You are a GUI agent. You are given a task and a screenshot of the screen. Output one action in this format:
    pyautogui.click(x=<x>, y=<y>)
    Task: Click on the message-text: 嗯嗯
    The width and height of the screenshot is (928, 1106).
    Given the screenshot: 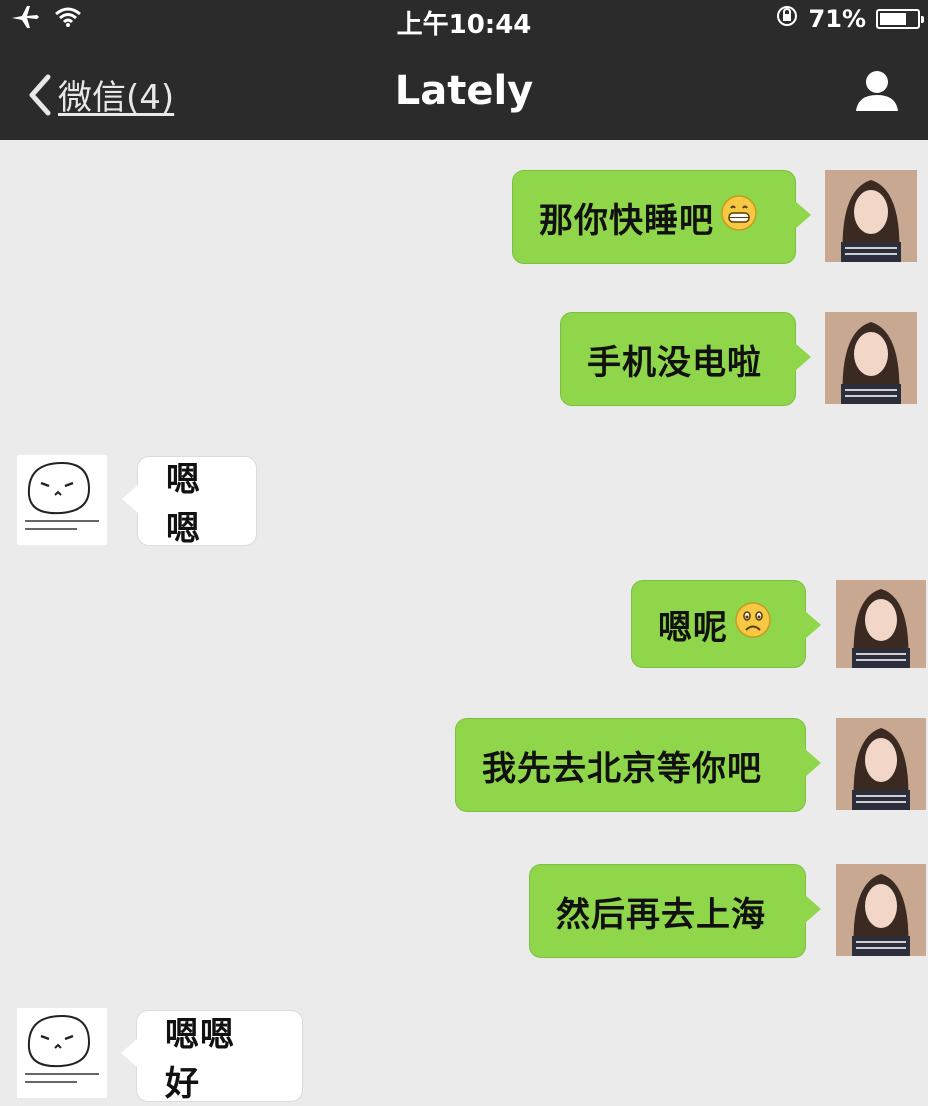 What is the action you would take?
    pyautogui.click(x=183, y=504)
    